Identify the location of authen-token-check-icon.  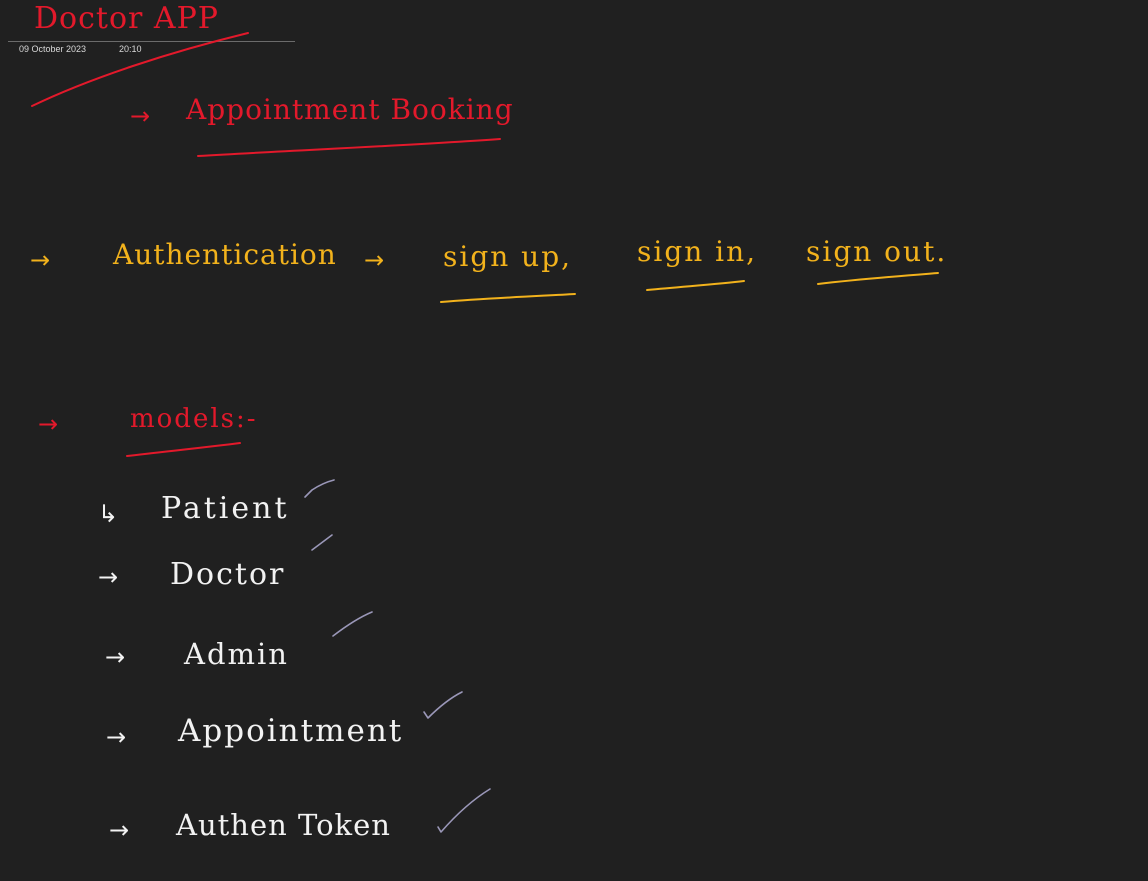
(464, 810).